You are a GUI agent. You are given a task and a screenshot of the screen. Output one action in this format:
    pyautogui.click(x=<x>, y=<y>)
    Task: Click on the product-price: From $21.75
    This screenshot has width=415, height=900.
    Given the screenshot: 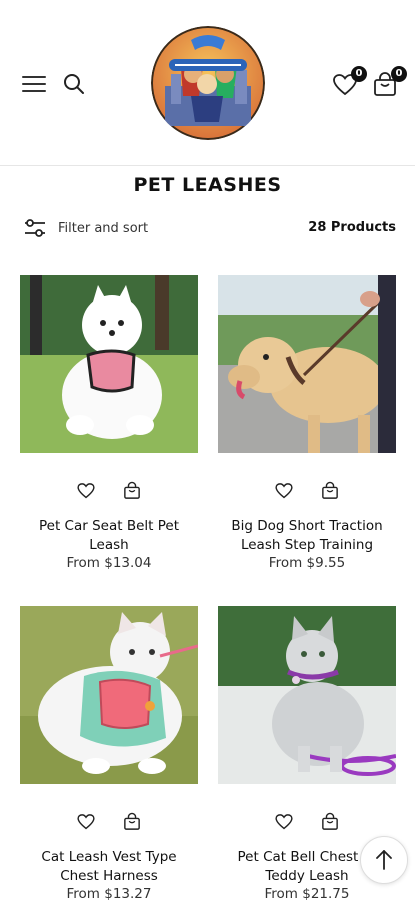 What is the action you would take?
    pyautogui.click(x=307, y=893)
    